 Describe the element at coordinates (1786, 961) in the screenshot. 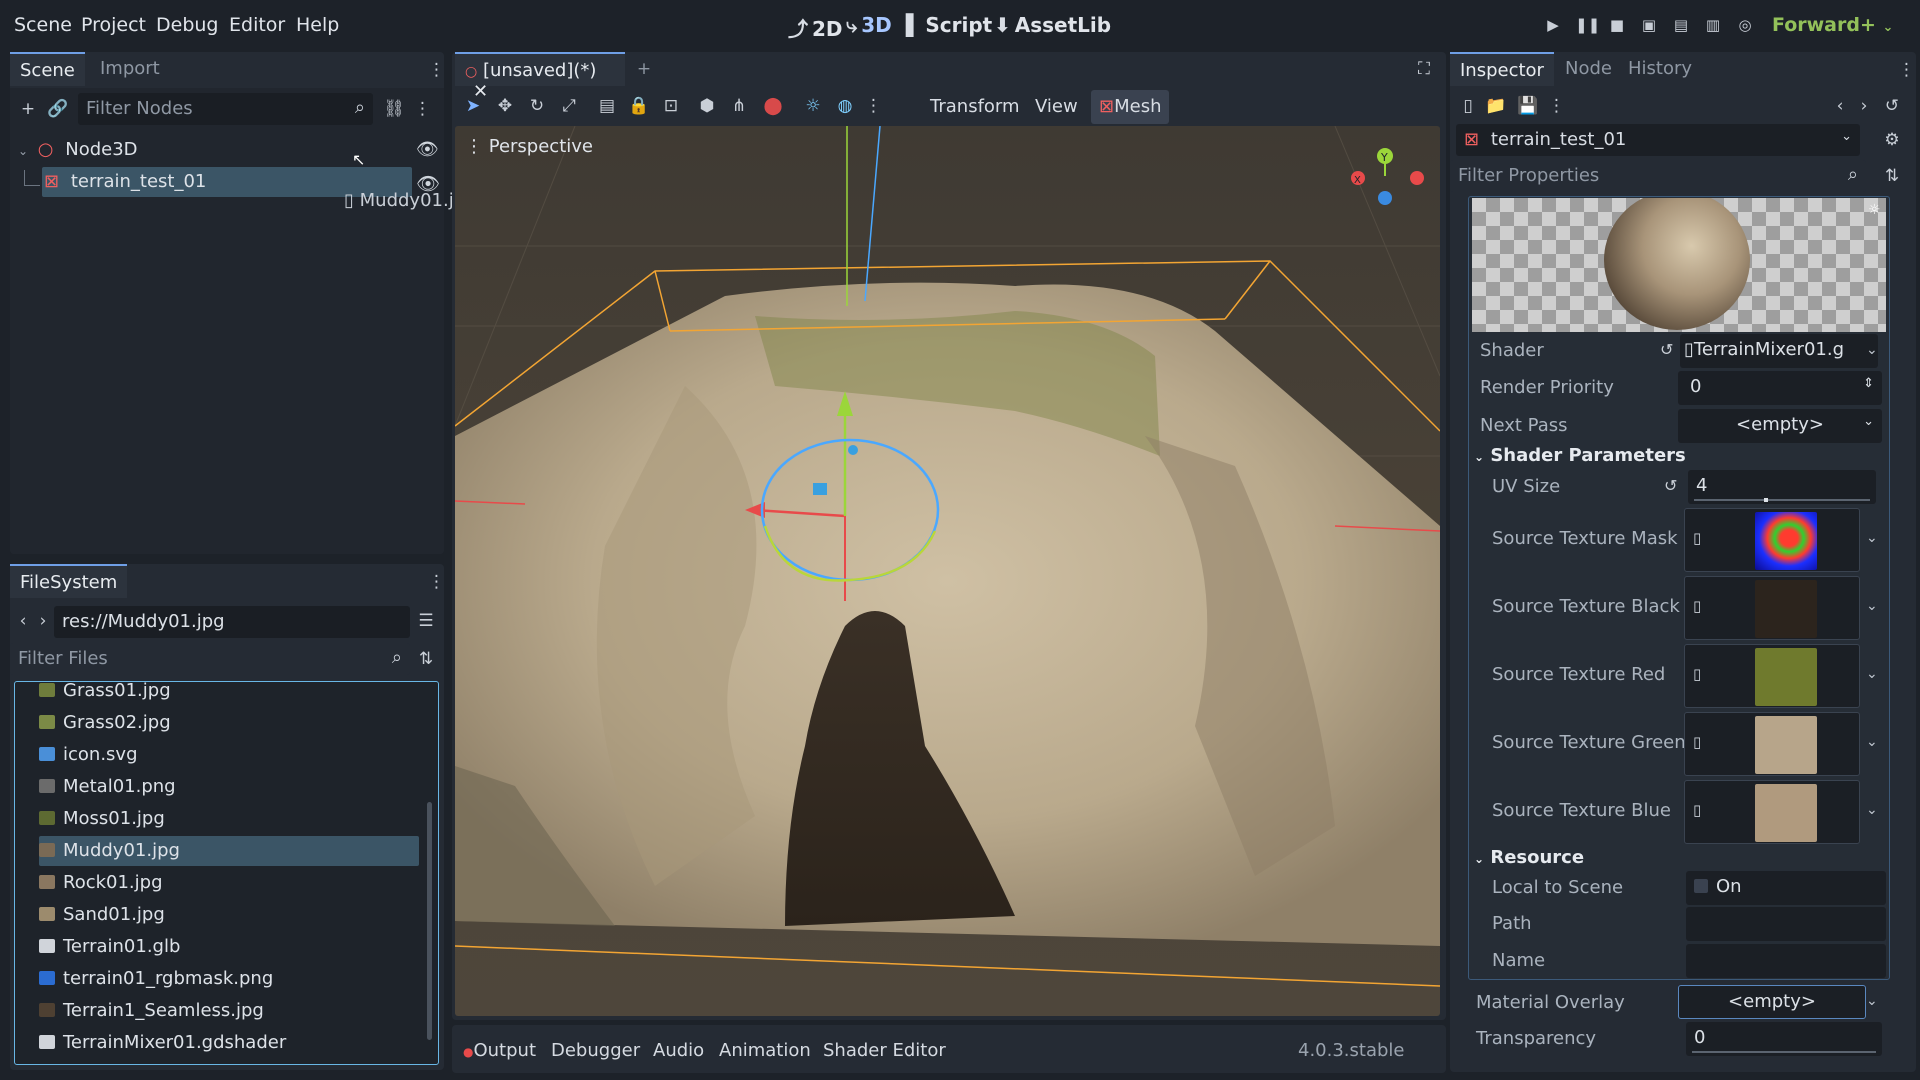

I see `name-field` at that location.